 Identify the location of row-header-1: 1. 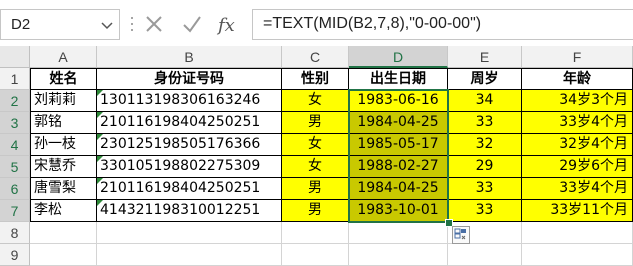
(15, 79).